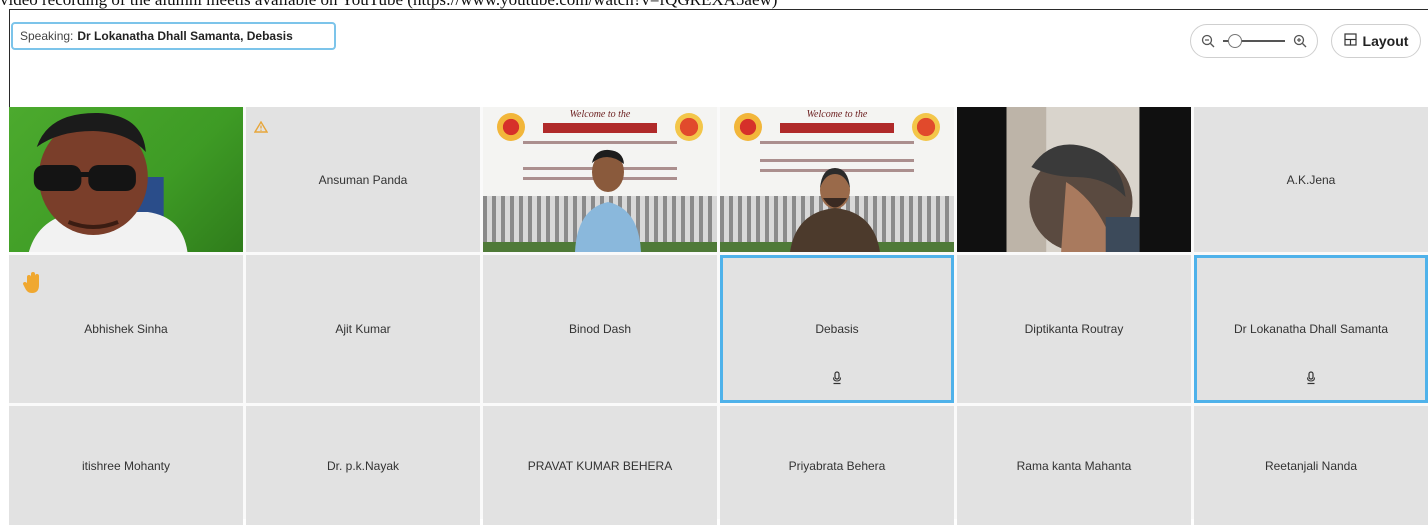 The height and width of the screenshot is (525, 1428). I want to click on participant-name: Reetanjali Nanda, so click(1311, 465).